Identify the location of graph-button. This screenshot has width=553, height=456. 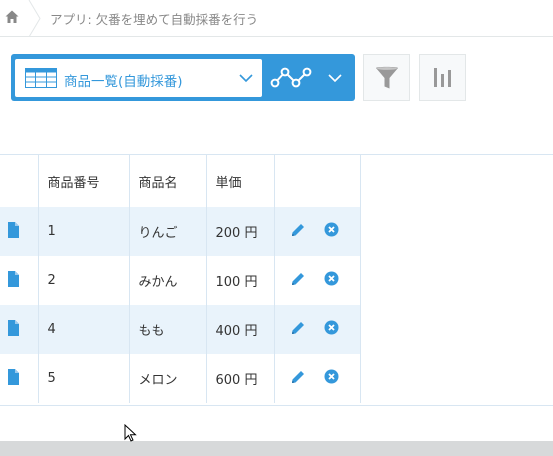
(293, 78).